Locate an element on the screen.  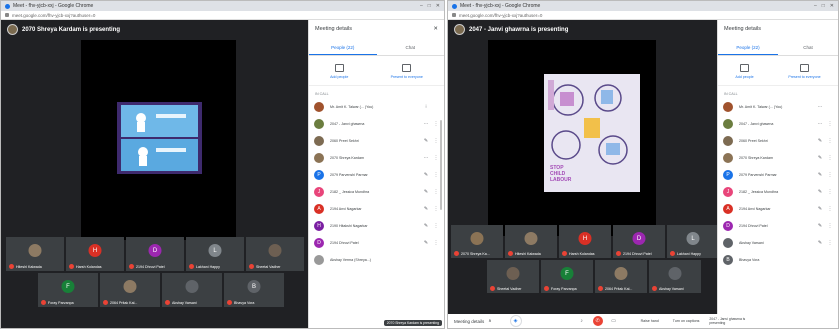
participant-row: Akshay Varsani ✎ ⋮ is located at coordinates (778, 242).